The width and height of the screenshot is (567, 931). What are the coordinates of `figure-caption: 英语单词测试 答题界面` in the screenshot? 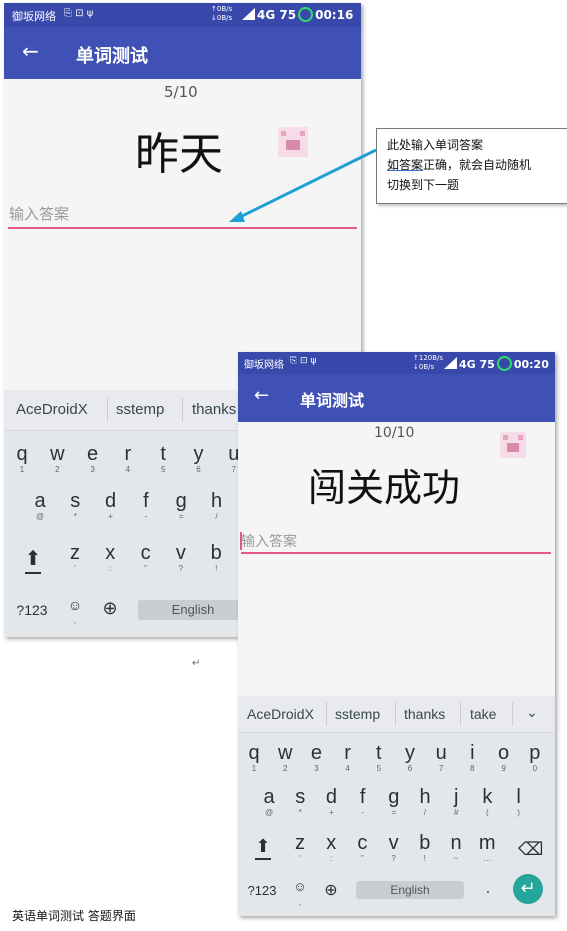 It's located at (74, 916).